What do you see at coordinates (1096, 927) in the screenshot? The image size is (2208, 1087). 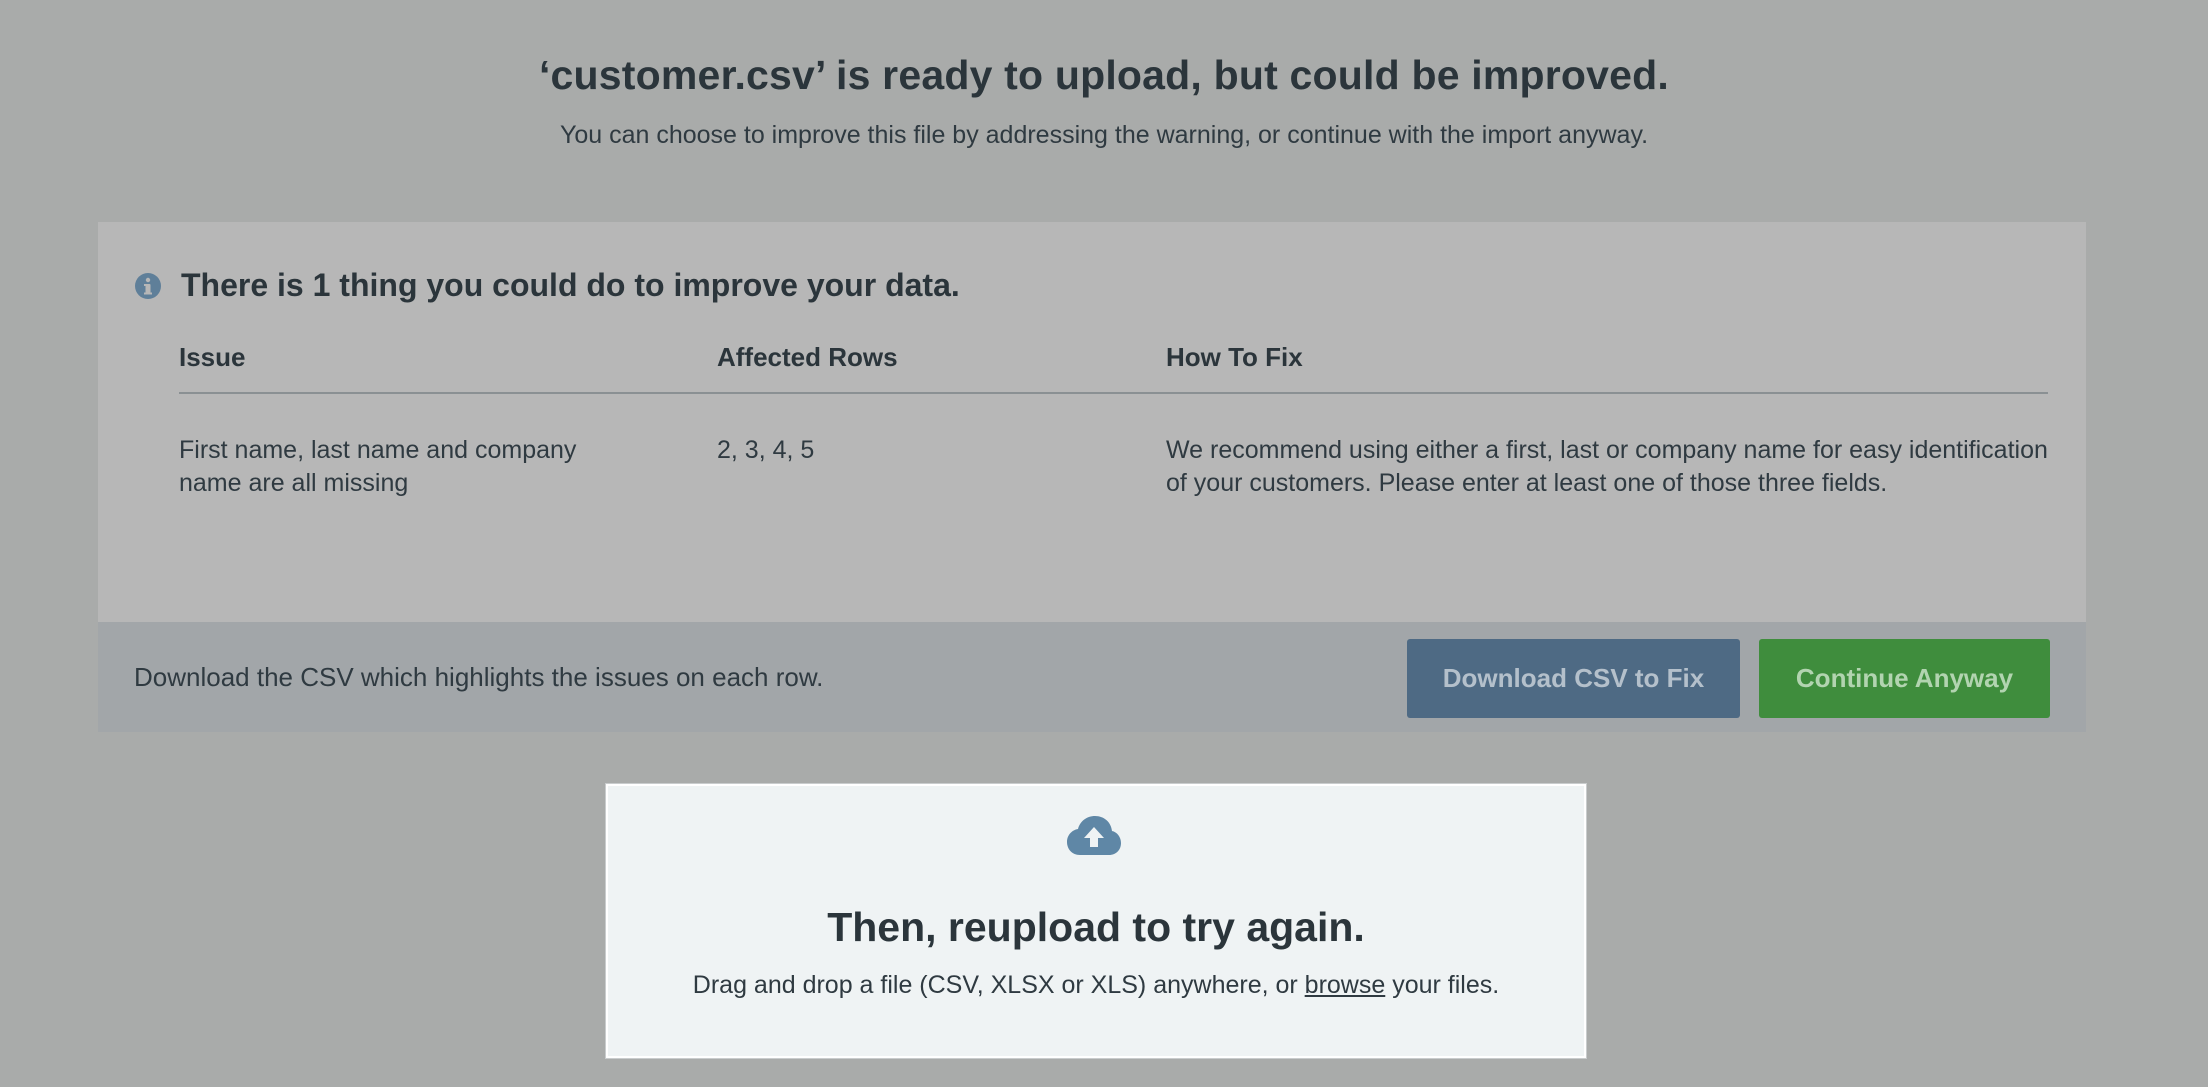 I see `upload-title: Then, reupload to try again.` at bounding box center [1096, 927].